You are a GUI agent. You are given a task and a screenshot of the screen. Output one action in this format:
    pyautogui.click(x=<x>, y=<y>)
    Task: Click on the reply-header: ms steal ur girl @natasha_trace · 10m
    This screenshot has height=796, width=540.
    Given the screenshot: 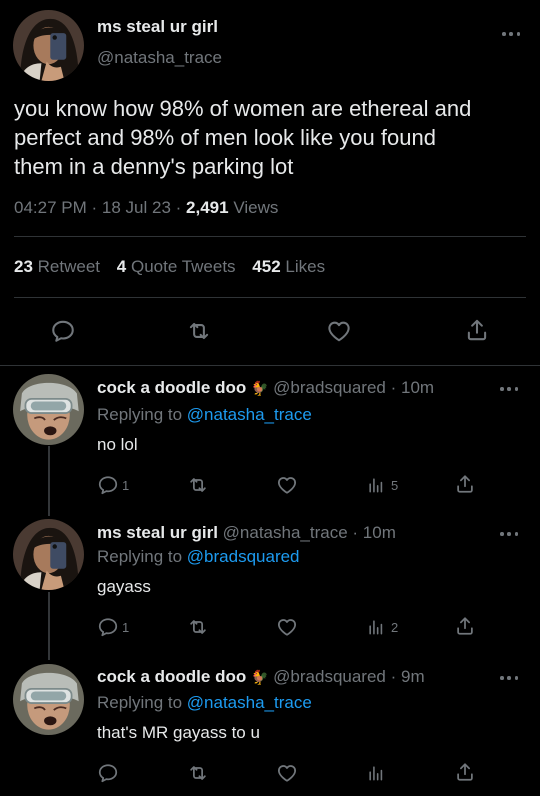 What is the action you would take?
    pyautogui.click(x=246, y=533)
    